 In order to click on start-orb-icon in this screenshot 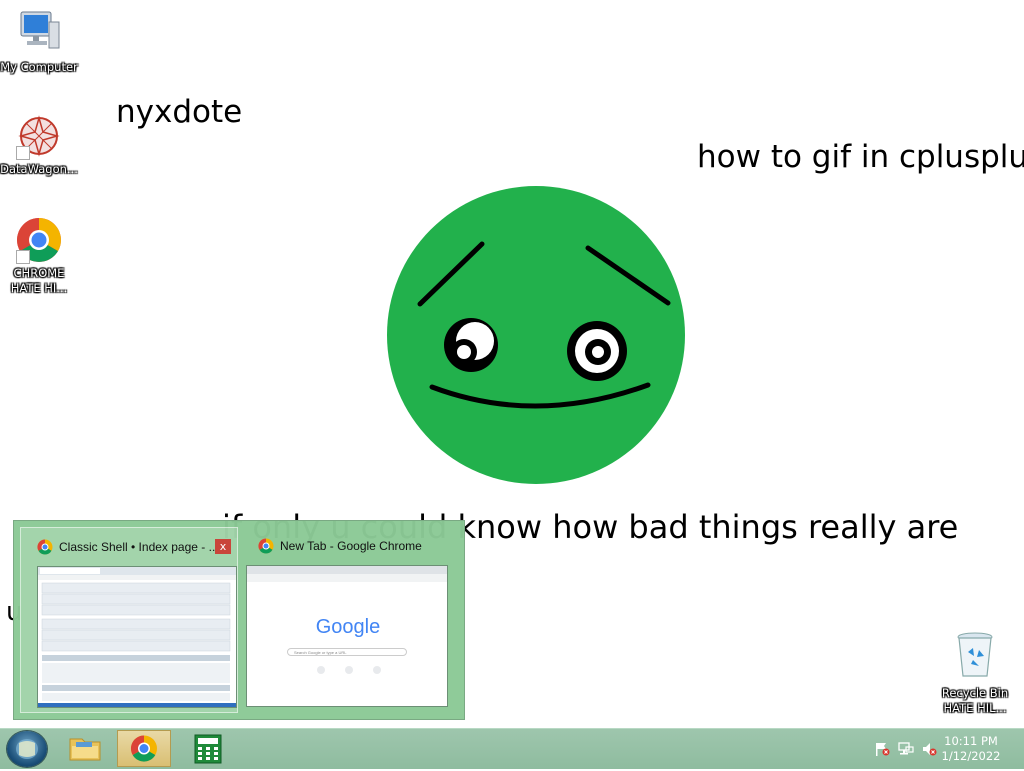, I will do `click(27, 749)`.